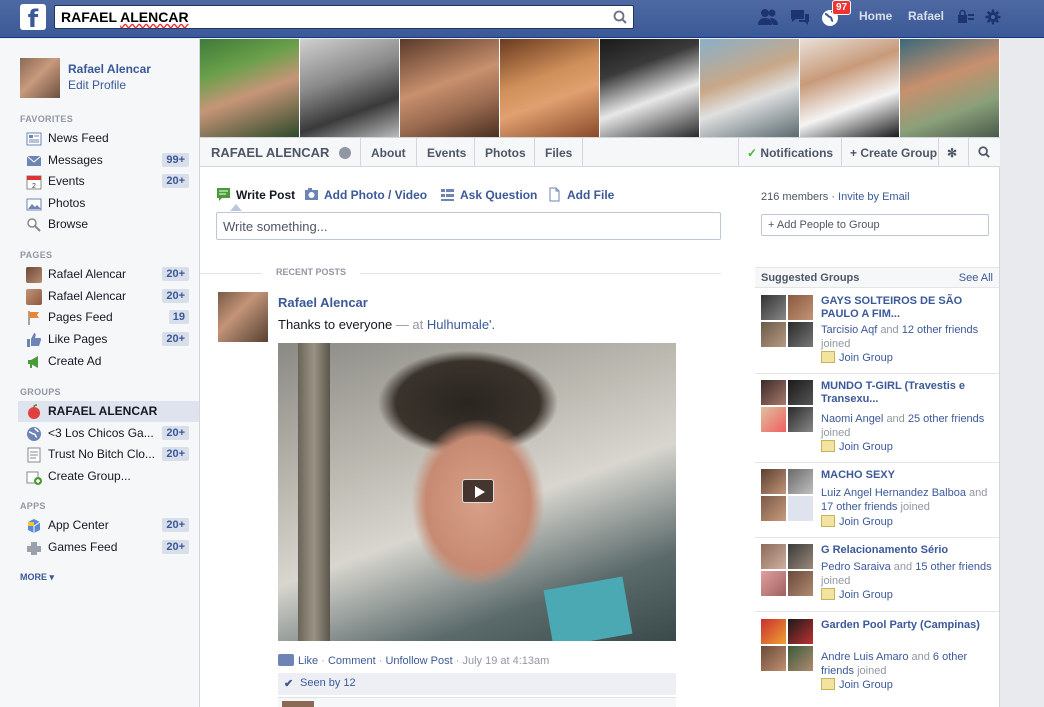 The image size is (1044, 707). What do you see at coordinates (47, 119) in the screenshot?
I see `favorites-heading: FAVORITES` at bounding box center [47, 119].